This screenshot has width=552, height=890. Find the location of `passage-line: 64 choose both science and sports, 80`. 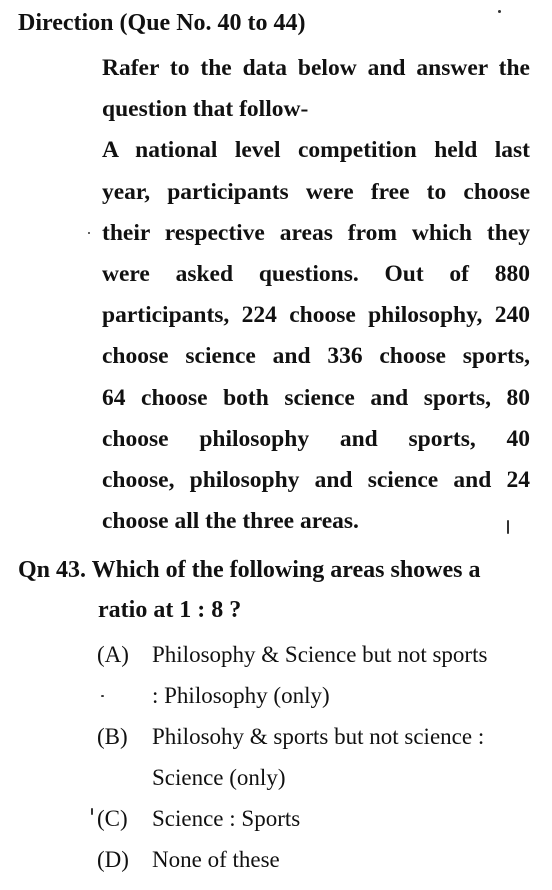

passage-line: 64 choose both science and sports, 80 is located at coordinates (316, 397).